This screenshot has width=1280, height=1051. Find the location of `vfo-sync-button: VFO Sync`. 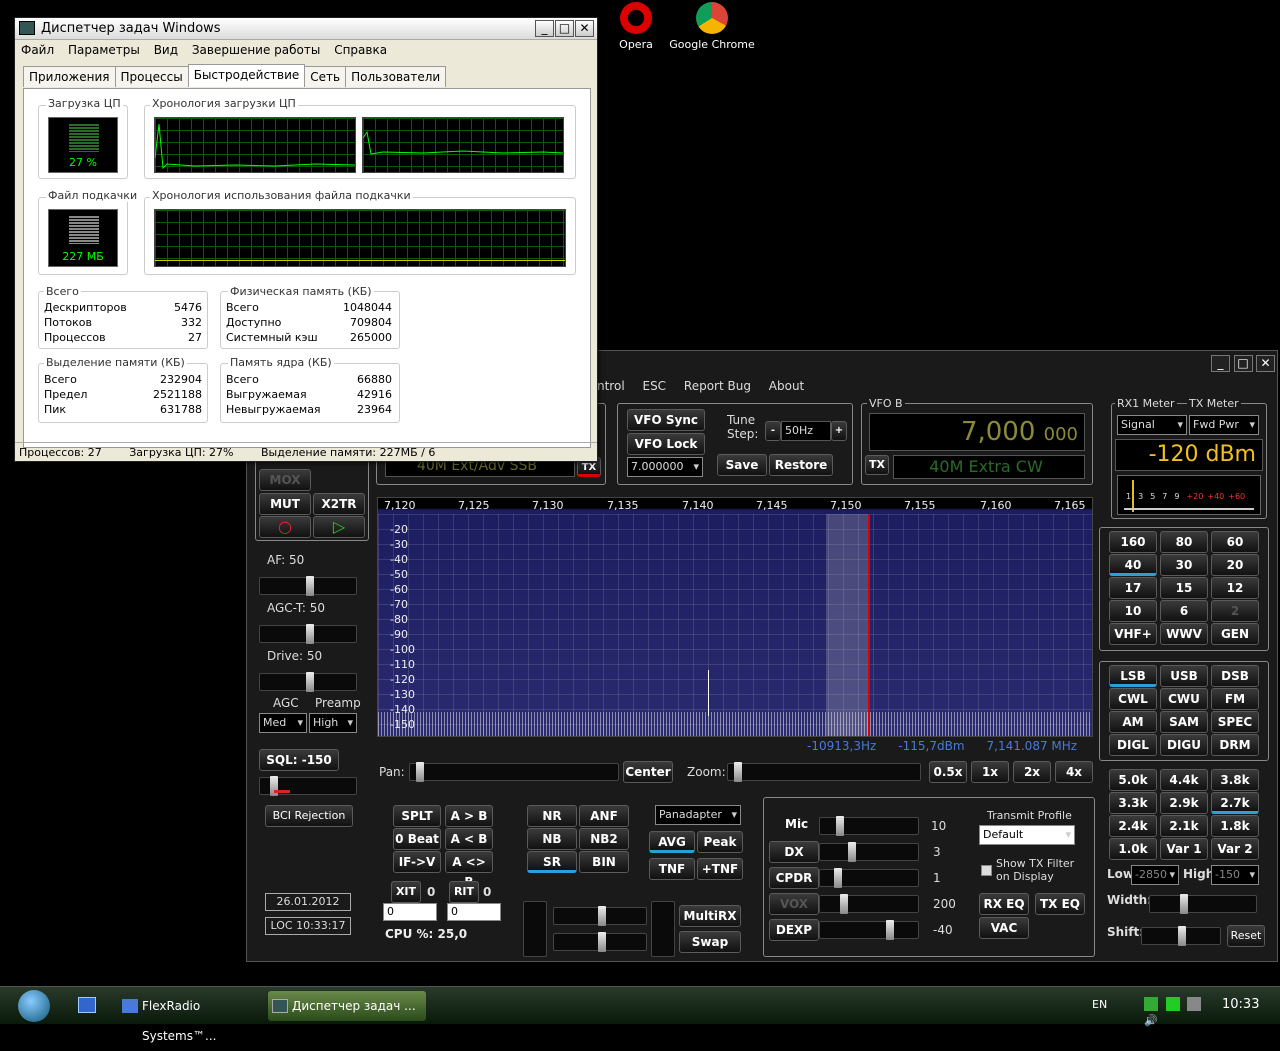

vfo-sync-button: VFO Sync is located at coordinates (666, 420).